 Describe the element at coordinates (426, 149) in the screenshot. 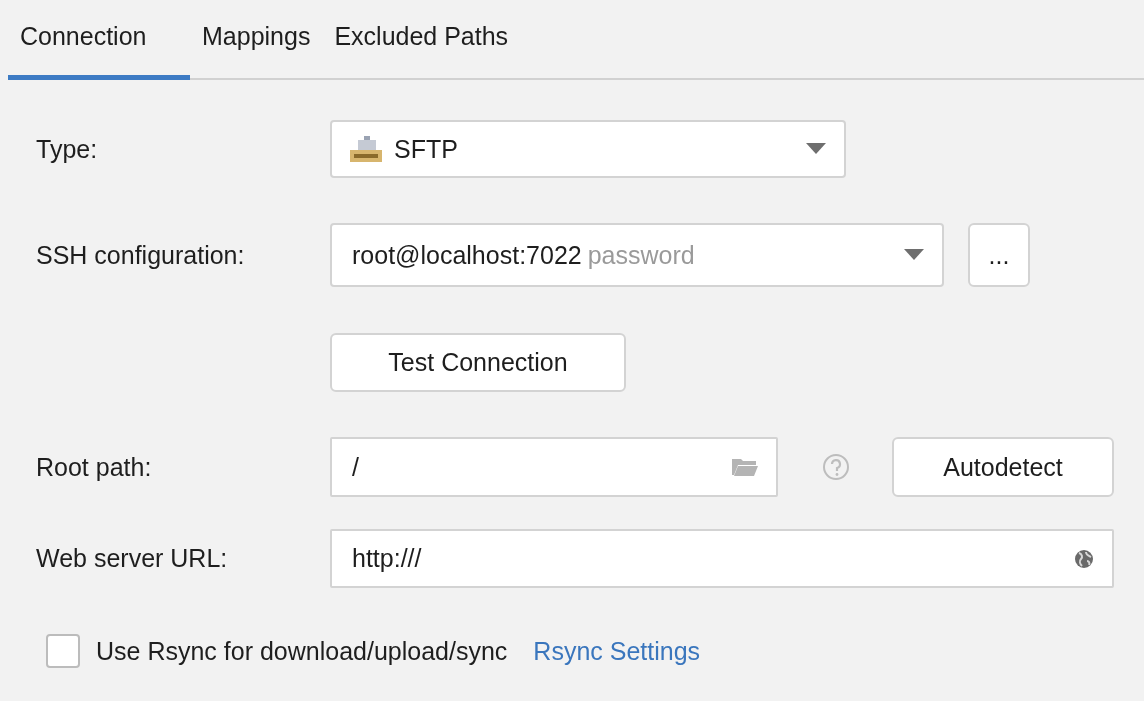

I see `dropdown-value: SFTP` at that location.